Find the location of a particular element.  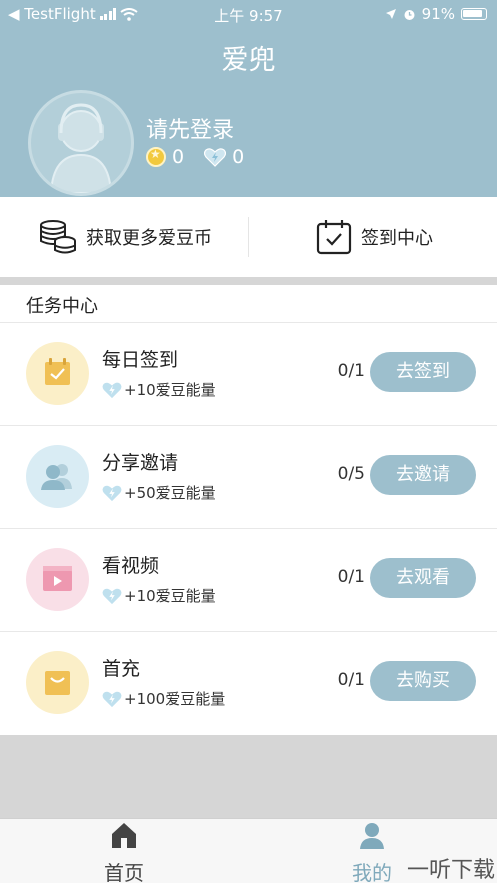

avatar-icon is located at coordinates (81, 148).